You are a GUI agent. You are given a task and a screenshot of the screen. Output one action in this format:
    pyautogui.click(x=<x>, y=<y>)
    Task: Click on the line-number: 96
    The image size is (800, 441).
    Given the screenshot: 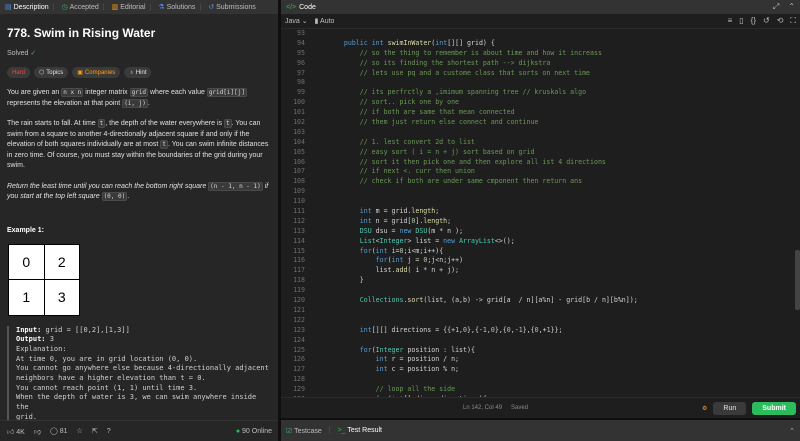 What is the action you would take?
    pyautogui.click(x=301, y=62)
    